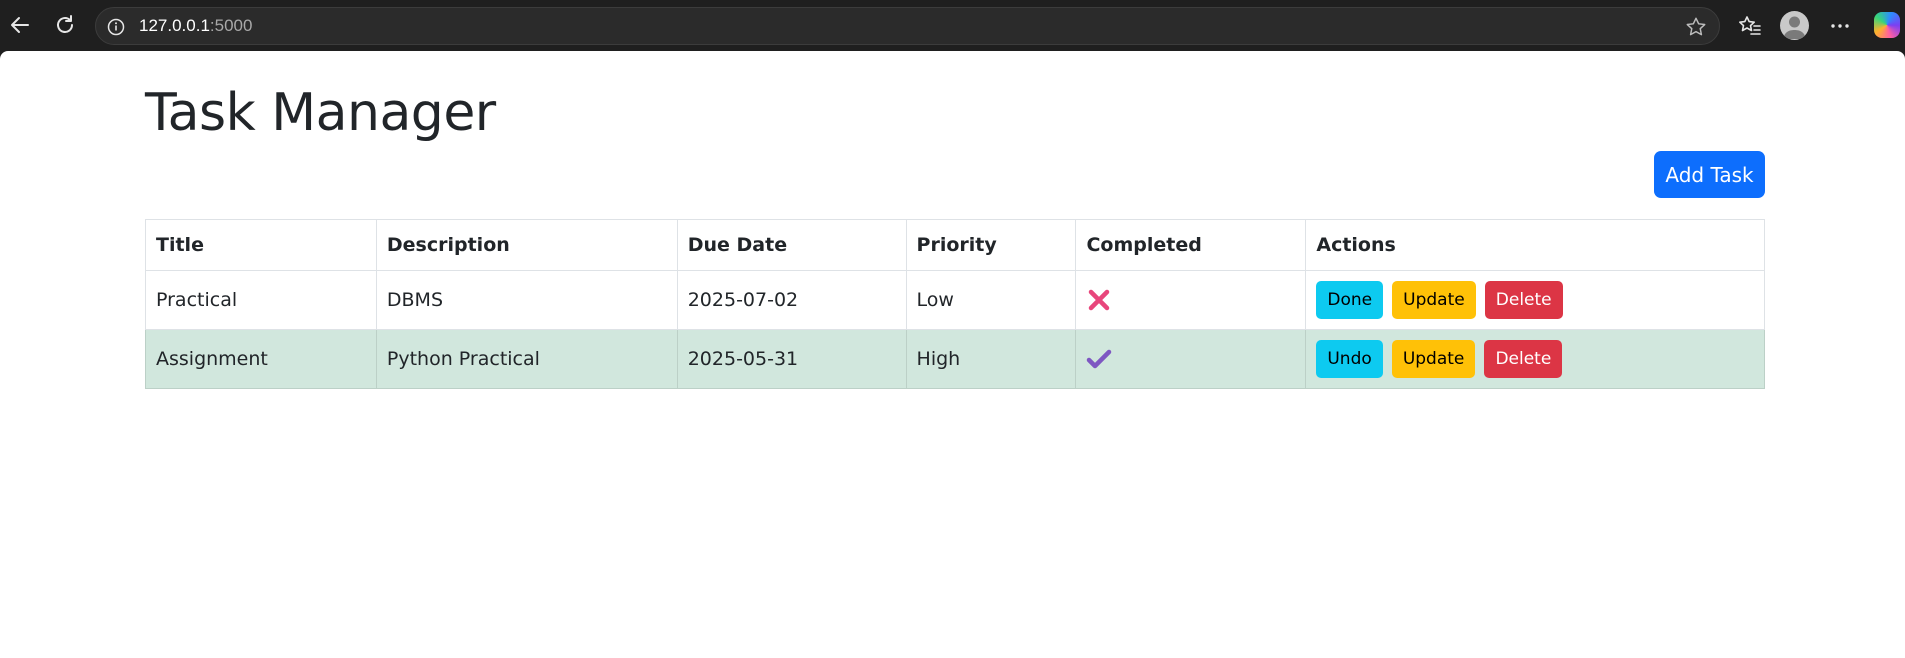  What do you see at coordinates (1349, 359) in the screenshot?
I see `undo-button: Undo` at bounding box center [1349, 359].